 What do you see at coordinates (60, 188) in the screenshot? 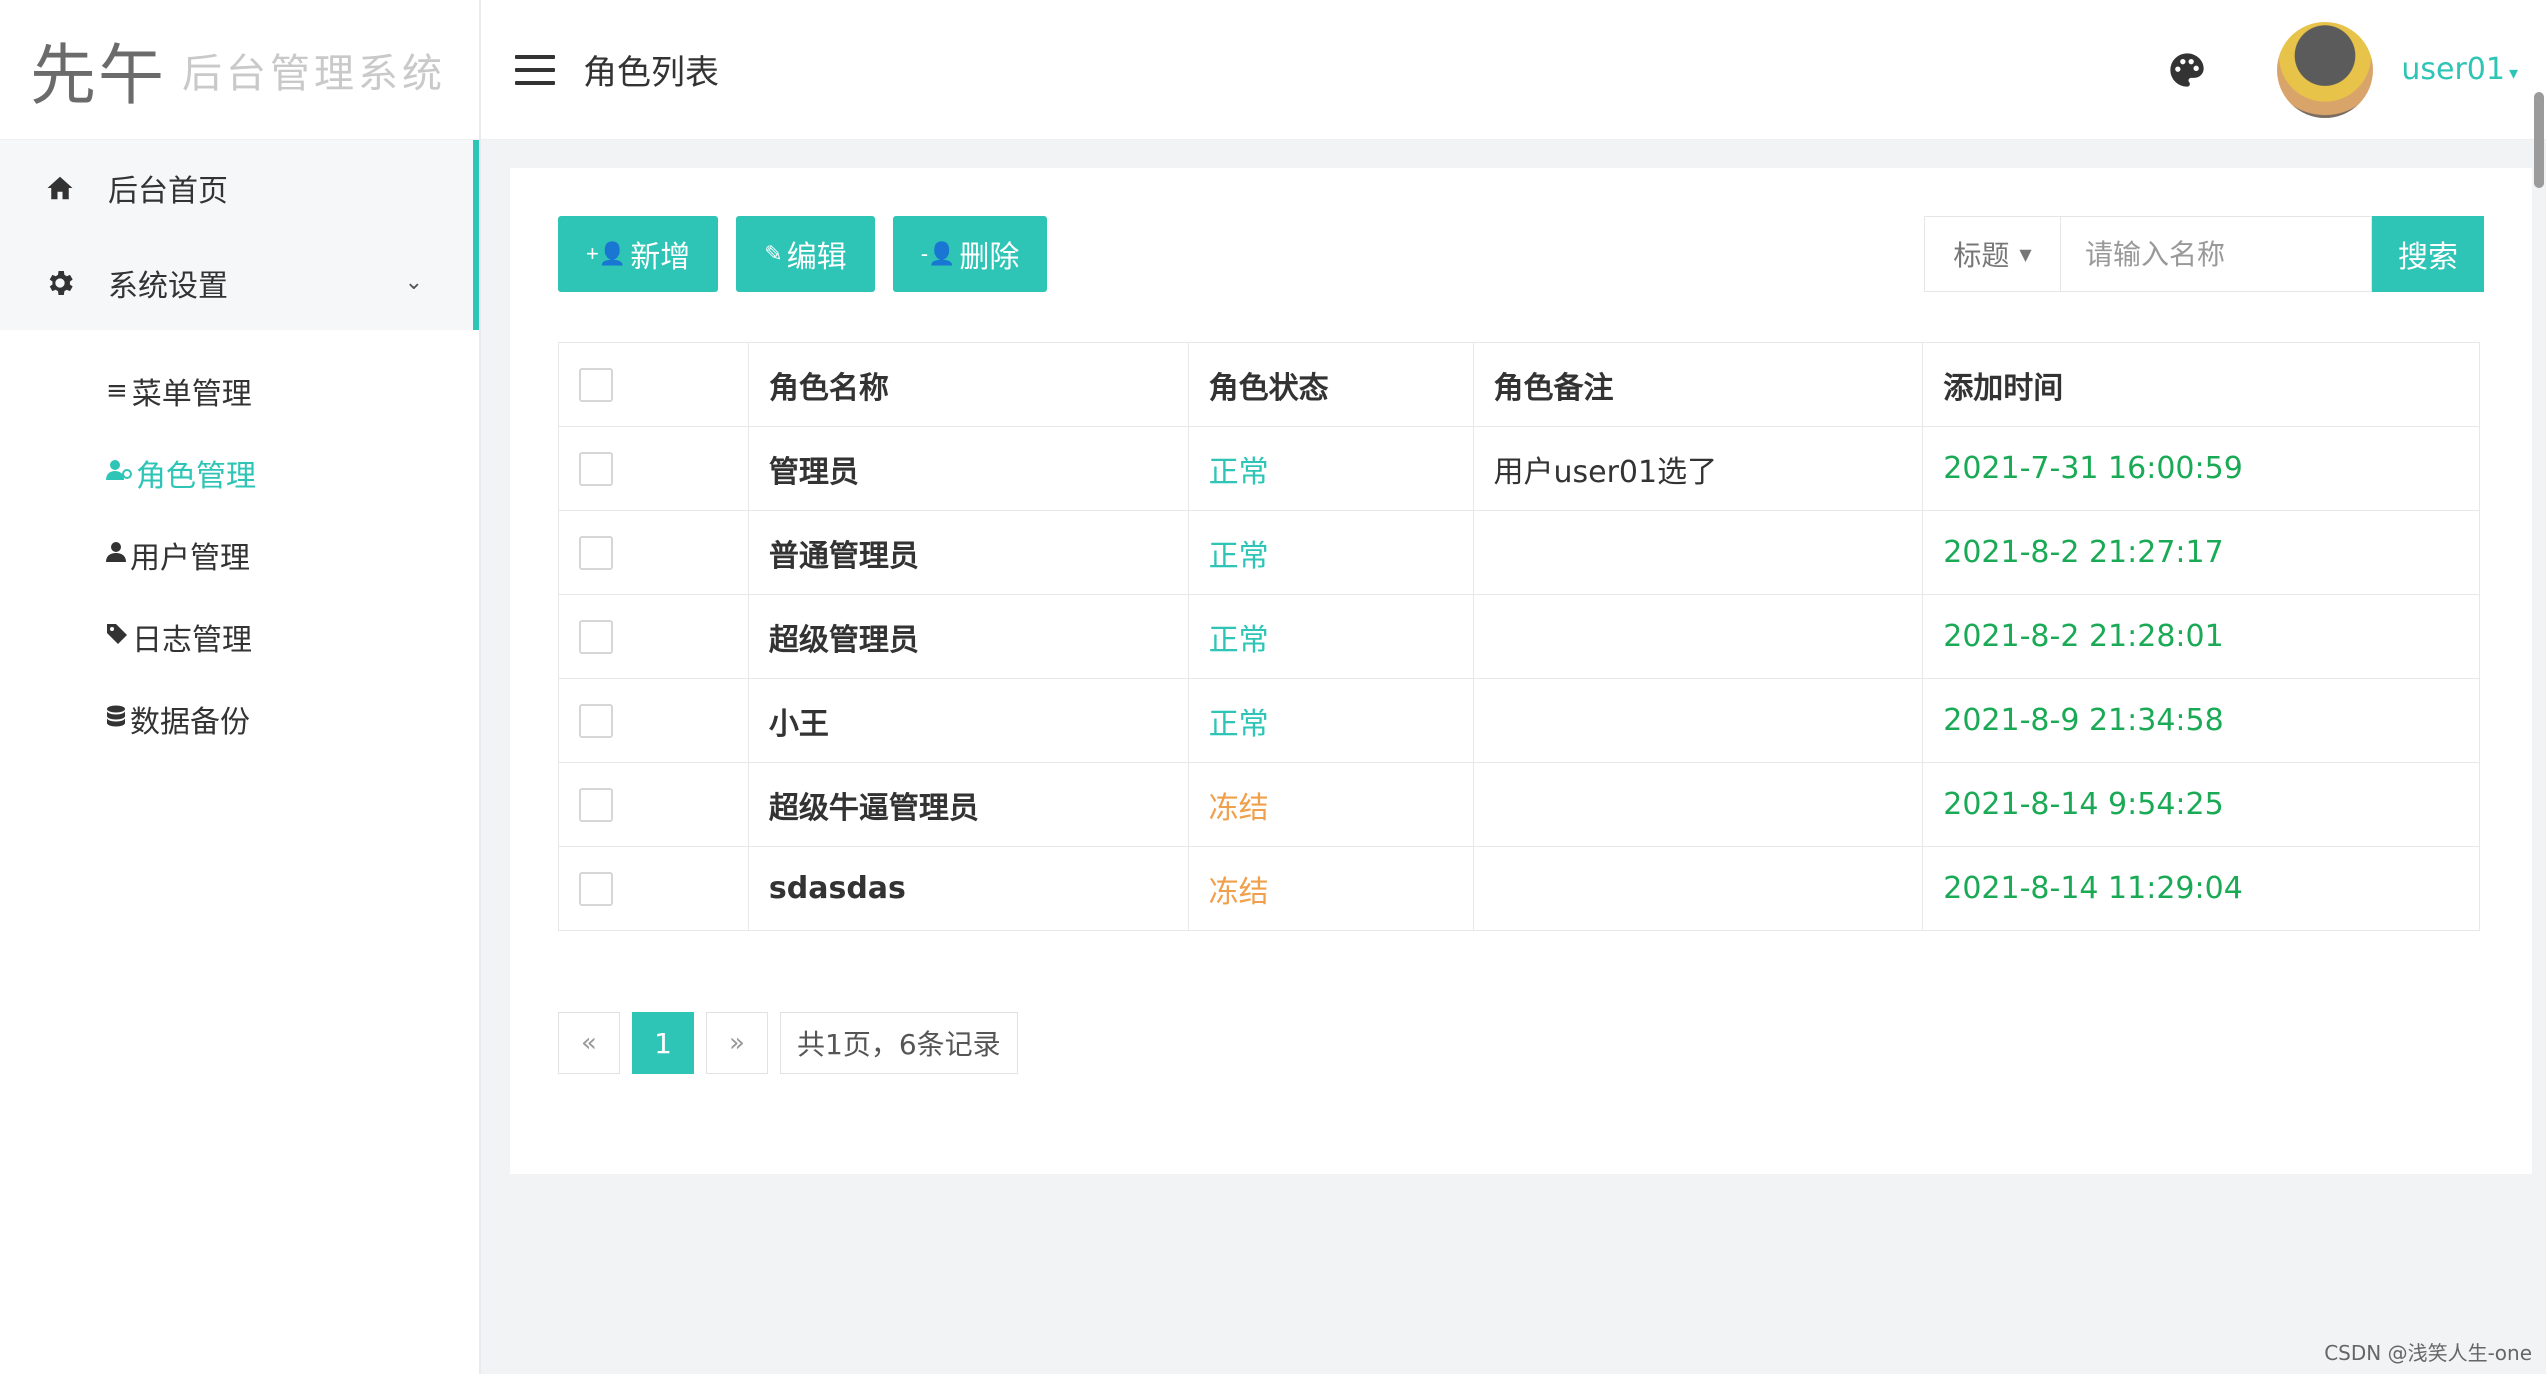
I see `home-icon` at bounding box center [60, 188].